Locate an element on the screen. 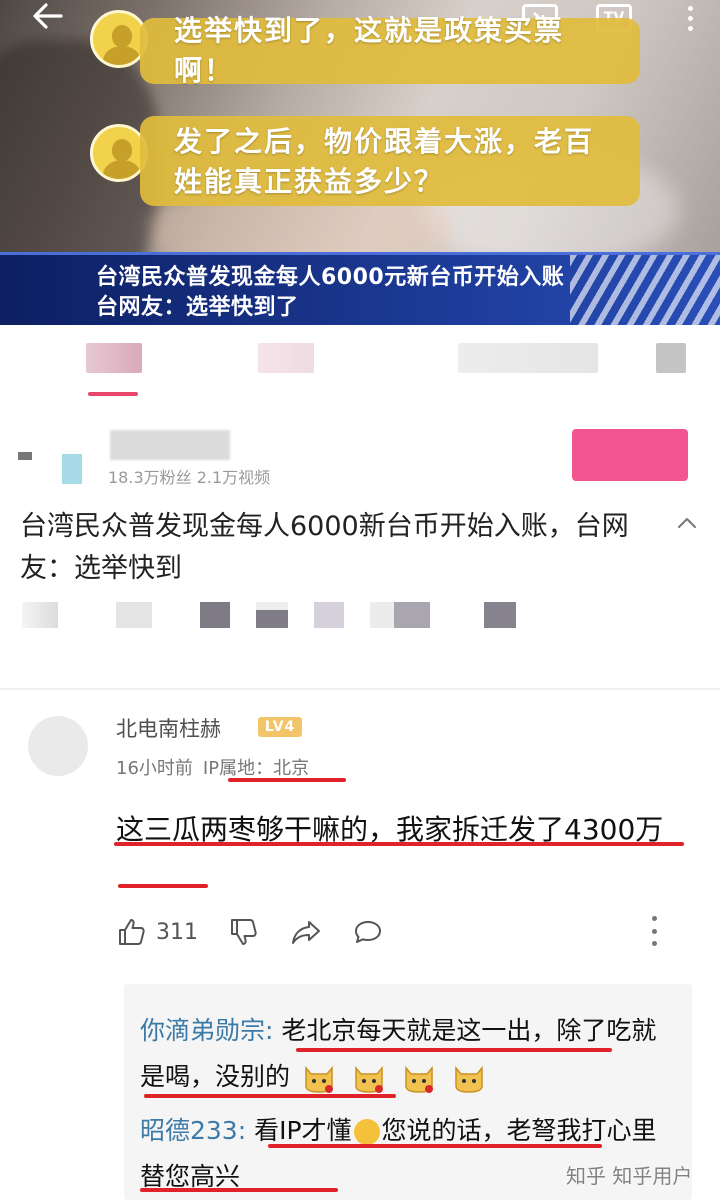 Image resolution: width=720 pixels, height=1200 pixels. tab-active-indicator is located at coordinates (113, 394).